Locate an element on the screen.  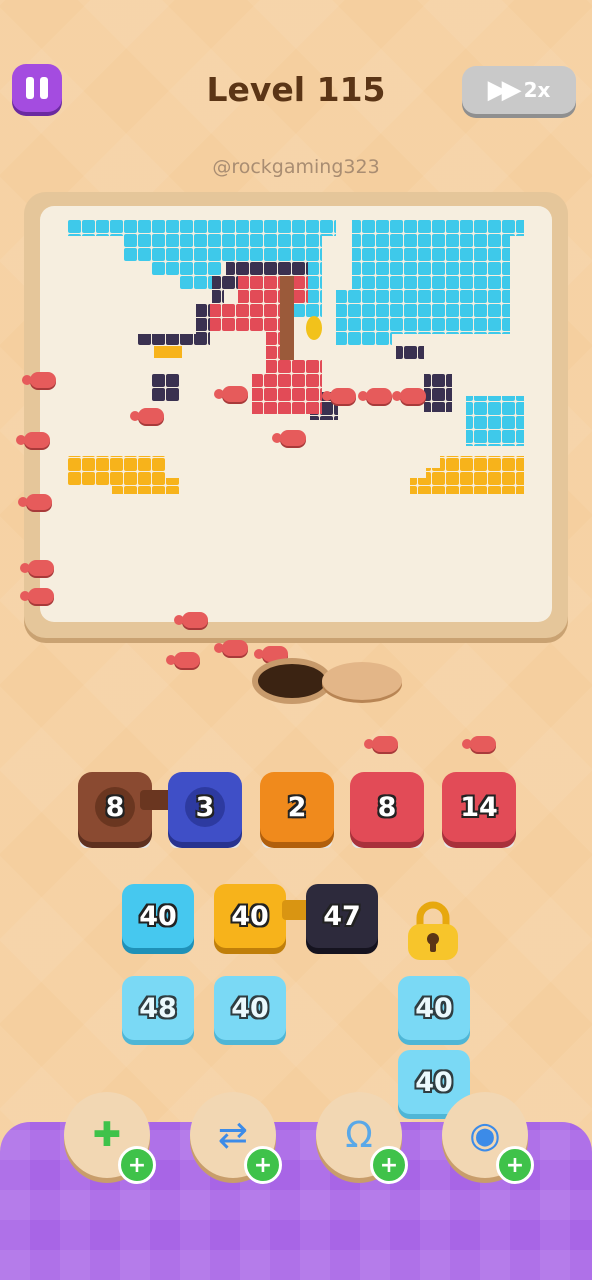
speed-toggle-button: ▶▶ 2x is located at coordinates (519, 90).